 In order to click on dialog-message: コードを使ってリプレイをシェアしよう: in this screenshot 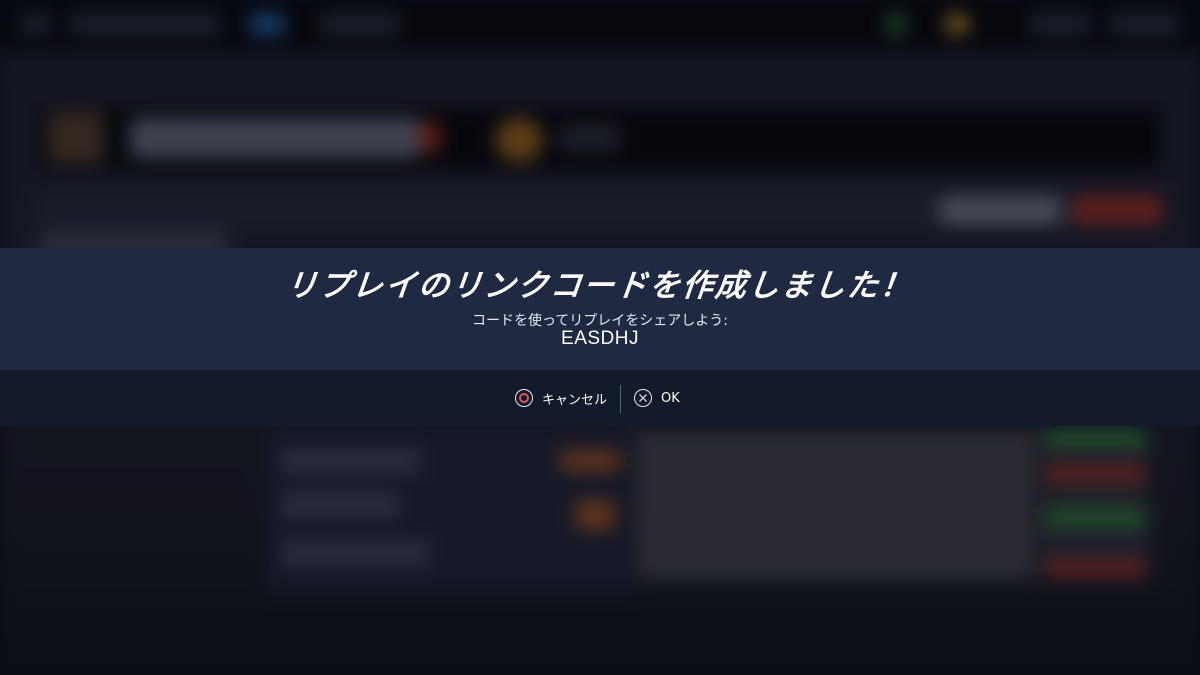, I will do `click(600, 321)`.